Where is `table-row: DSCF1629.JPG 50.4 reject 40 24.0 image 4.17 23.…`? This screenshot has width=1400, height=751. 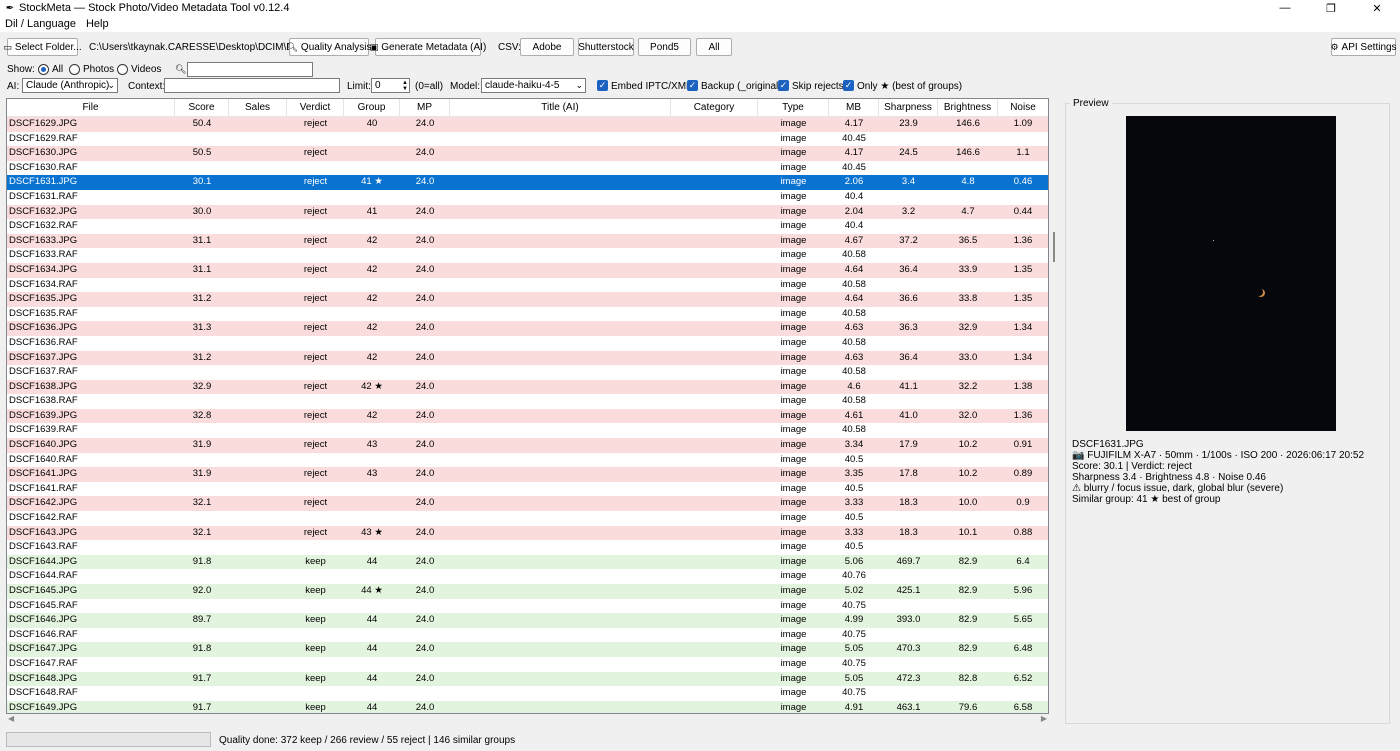 table-row: DSCF1629.JPG 50.4 reject 40 24.0 image 4.17 23.… is located at coordinates (527, 124).